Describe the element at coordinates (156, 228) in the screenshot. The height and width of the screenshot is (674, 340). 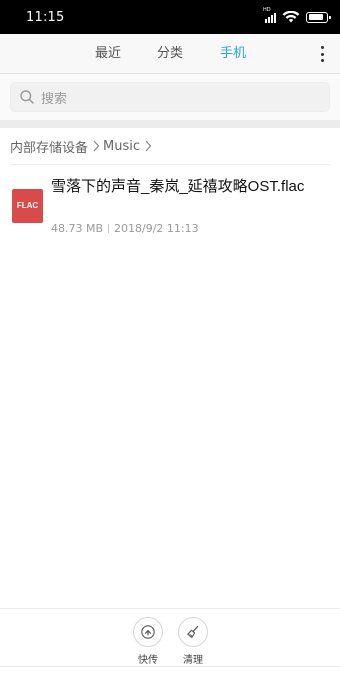
I see `file-date: 2018/9/2 11:13` at that location.